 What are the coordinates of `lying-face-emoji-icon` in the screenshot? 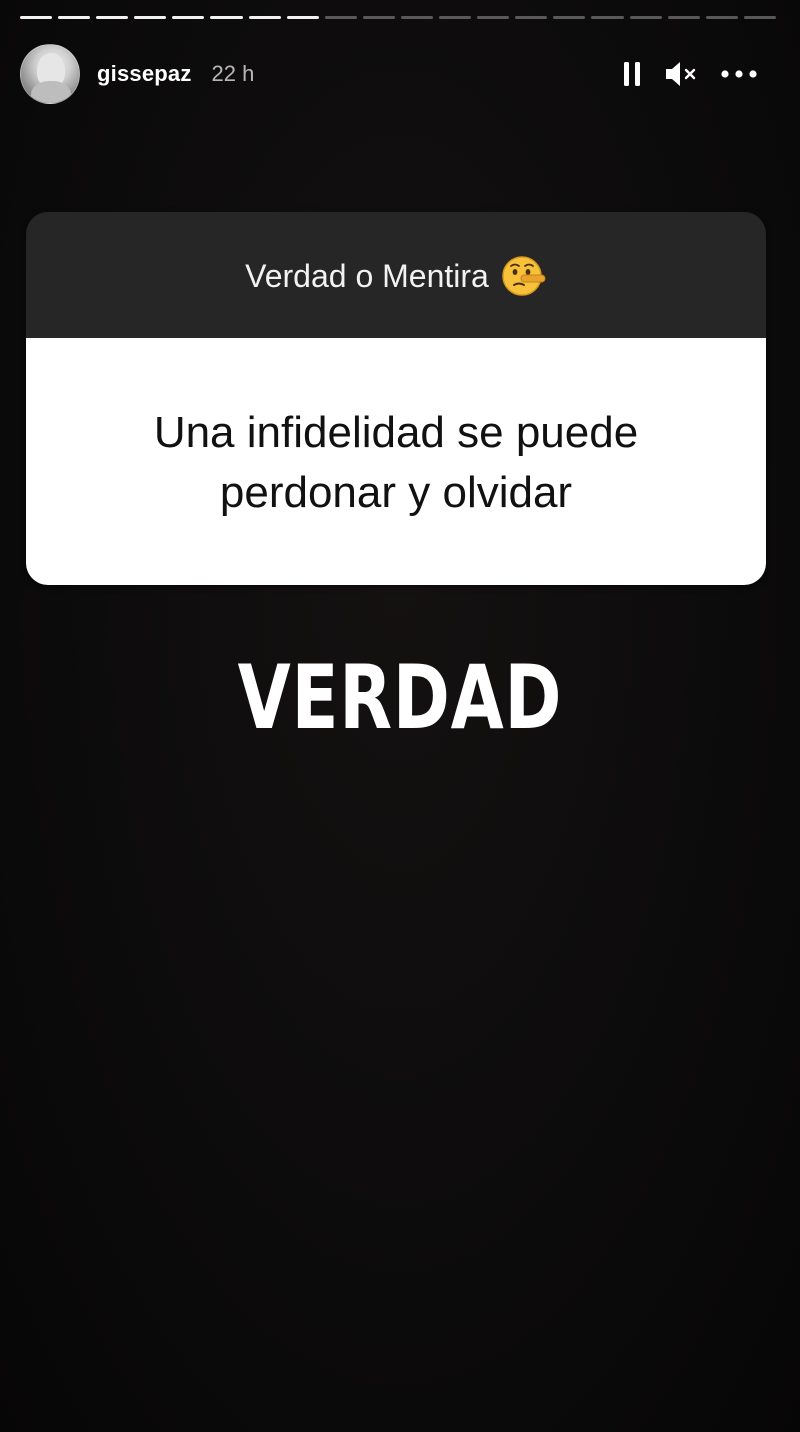 It's located at (524, 276).